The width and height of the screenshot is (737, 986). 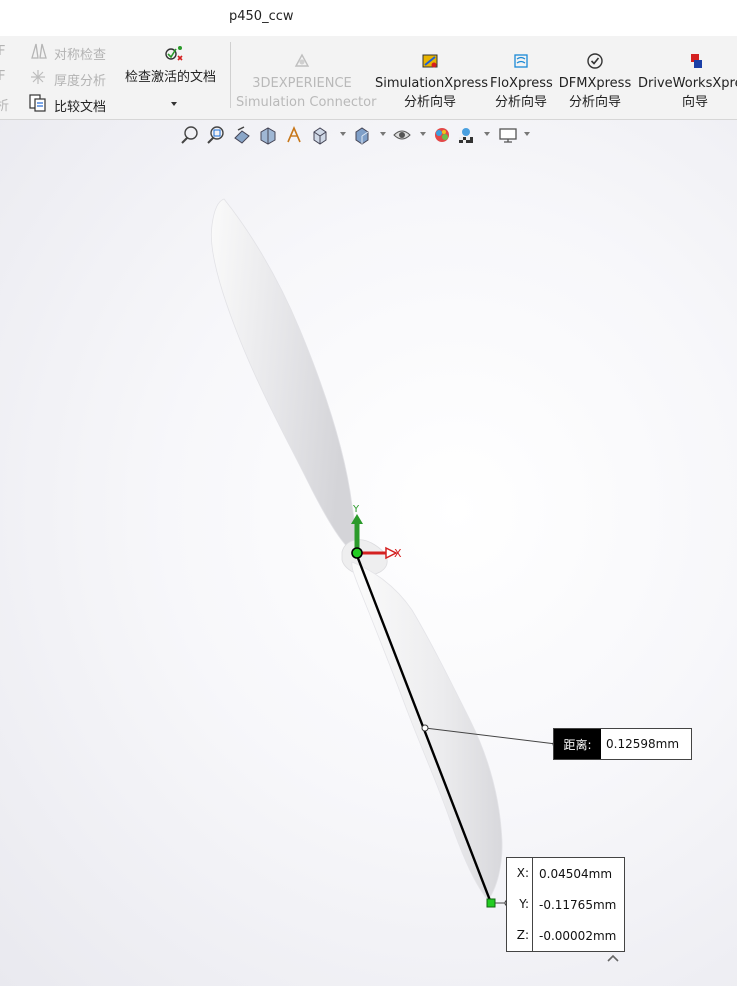 I want to click on z-coordinate-row: Z: -0.00002mm, so click(x=565, y=935).